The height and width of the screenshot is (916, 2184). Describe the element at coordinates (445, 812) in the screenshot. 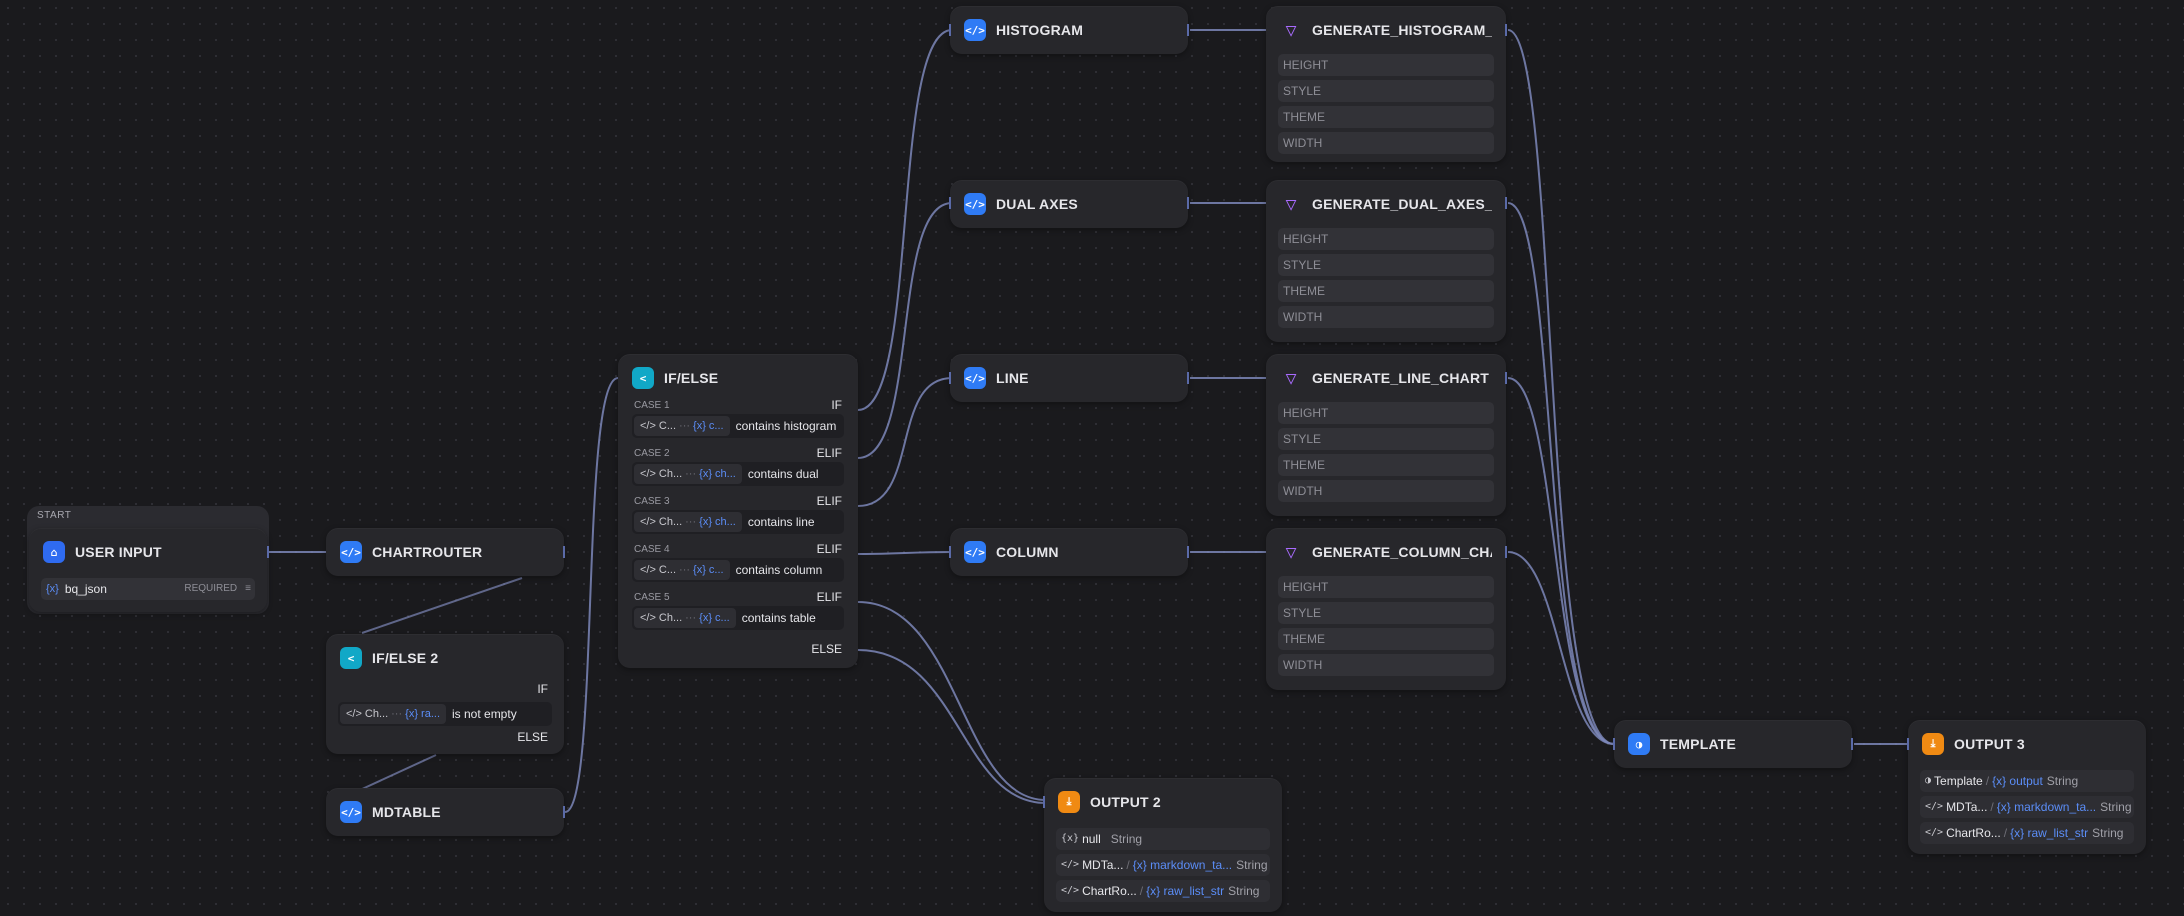

I see `mdtable-node: </> MDTABLE` at that location.